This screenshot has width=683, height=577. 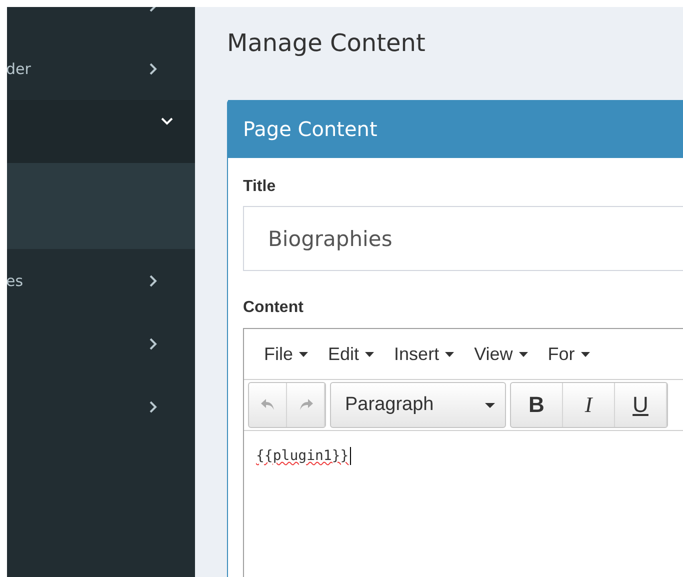 What do you see at coordinates (302, 456) in the screenshot?
I see `editor-text: {{plugin1}}` at bounding box center [302, 456].